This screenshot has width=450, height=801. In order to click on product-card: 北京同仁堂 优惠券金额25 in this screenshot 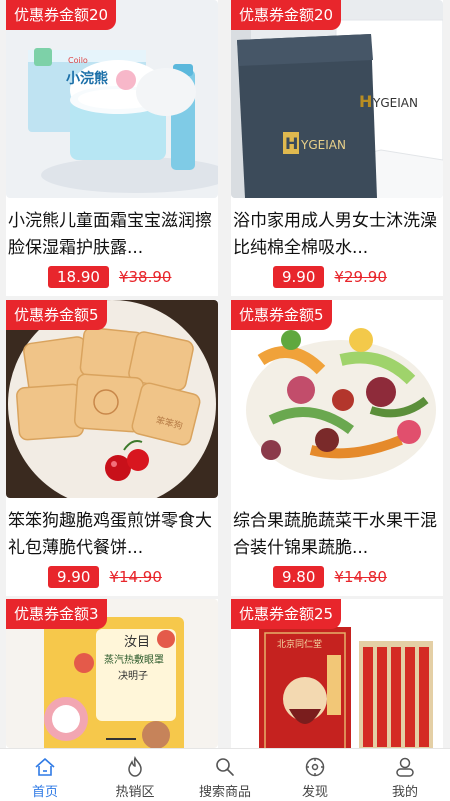, I will do `click(337, 673)`.